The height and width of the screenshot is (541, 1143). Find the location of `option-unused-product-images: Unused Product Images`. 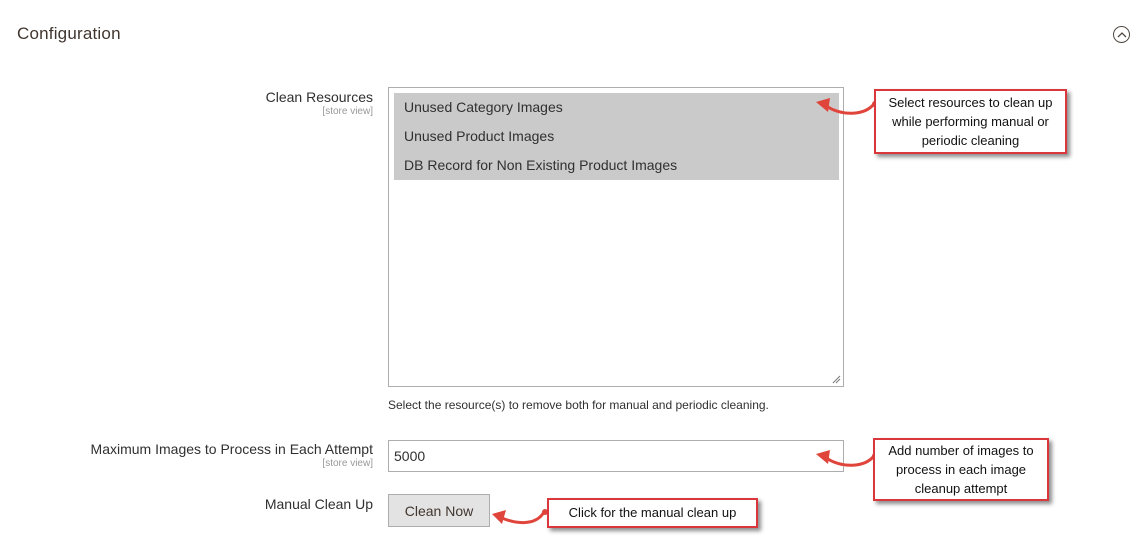

option-unused-product-images: Unused Product Images is located at coordinates (616, 136).